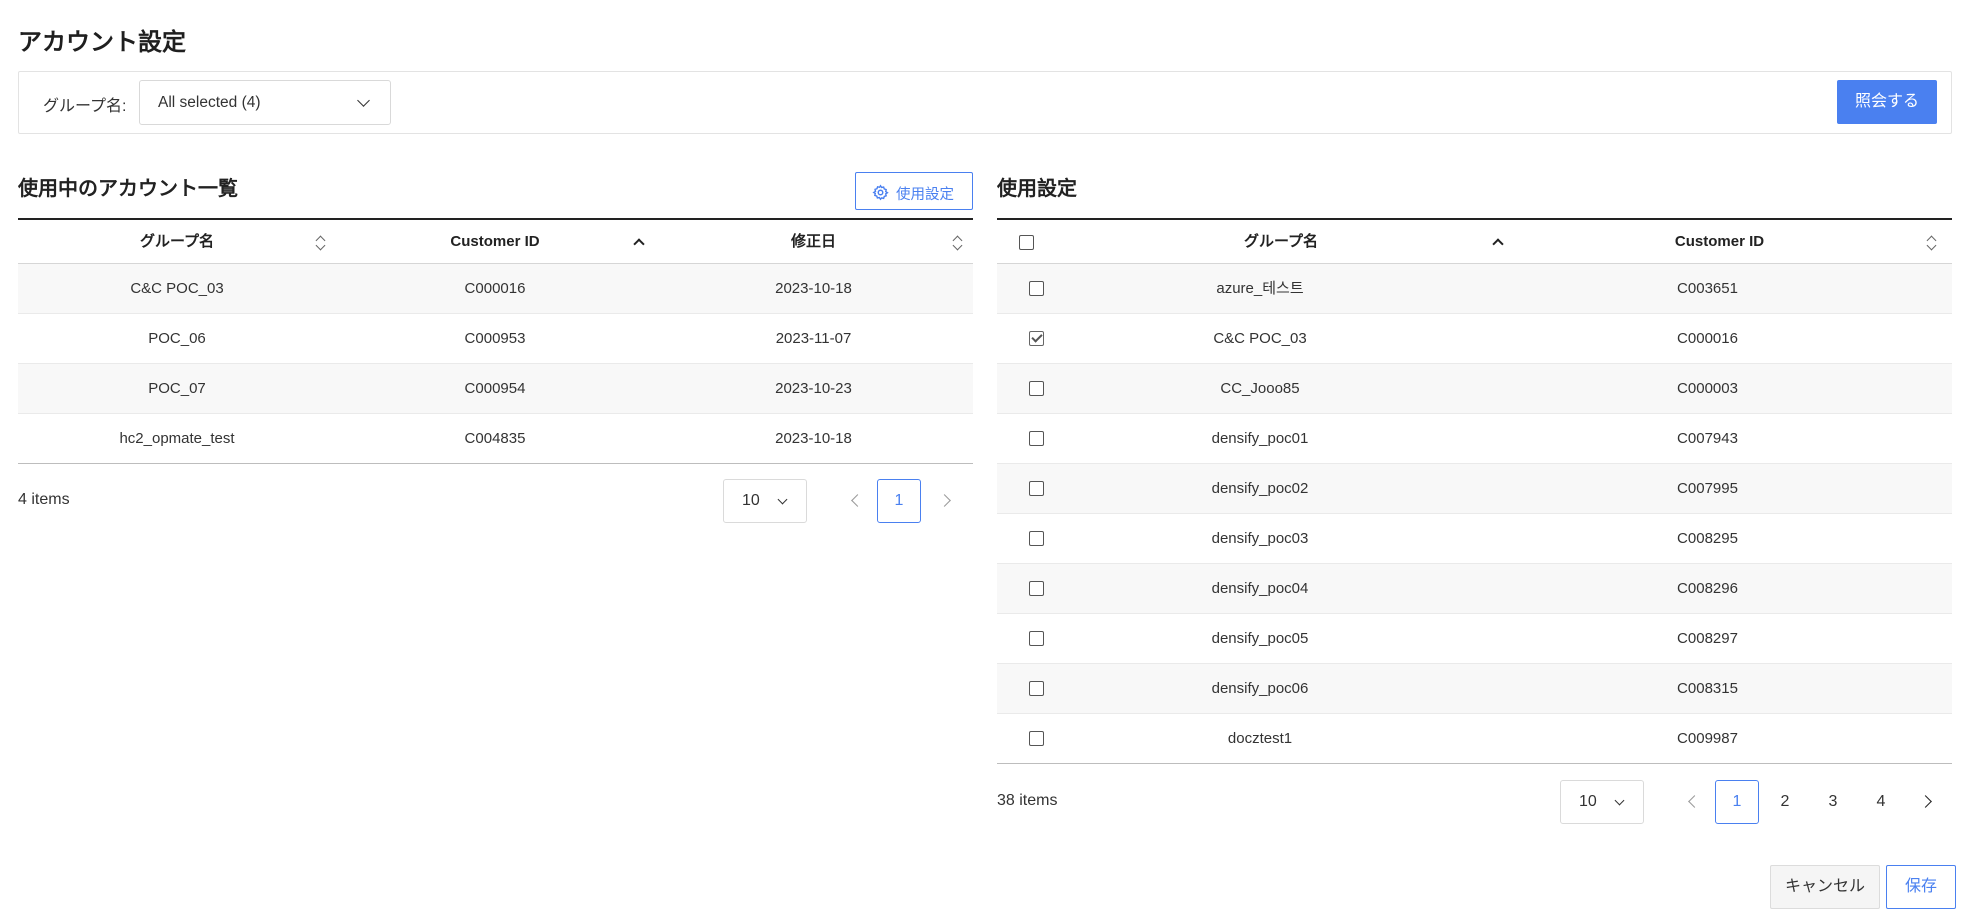 The width and height of the screenshot is (1971, 919). I want to click on row-checkbox-checked, so click(1036, 338).